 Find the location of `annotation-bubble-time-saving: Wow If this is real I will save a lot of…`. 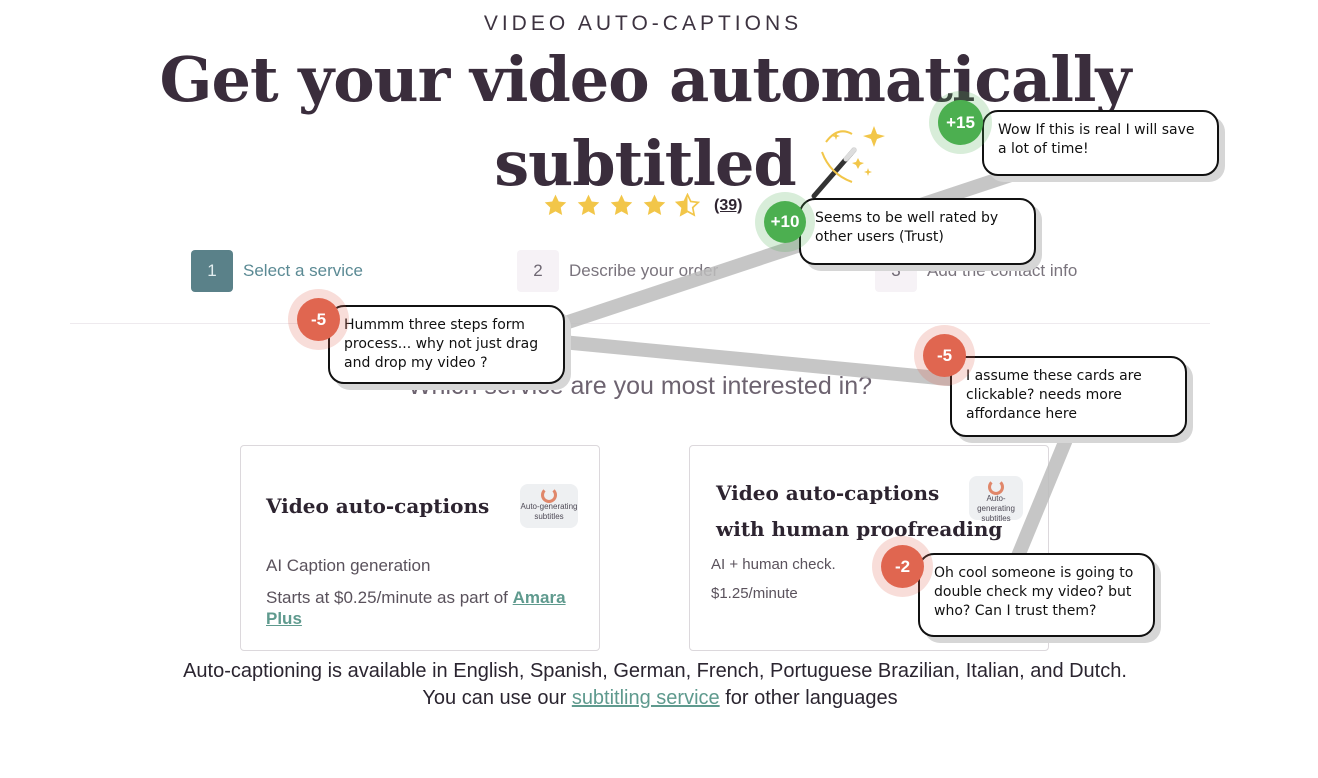

annotation-bubble-time-saving: Wow If this is real I will save a lot of… is located at coordinates (1100, 143).